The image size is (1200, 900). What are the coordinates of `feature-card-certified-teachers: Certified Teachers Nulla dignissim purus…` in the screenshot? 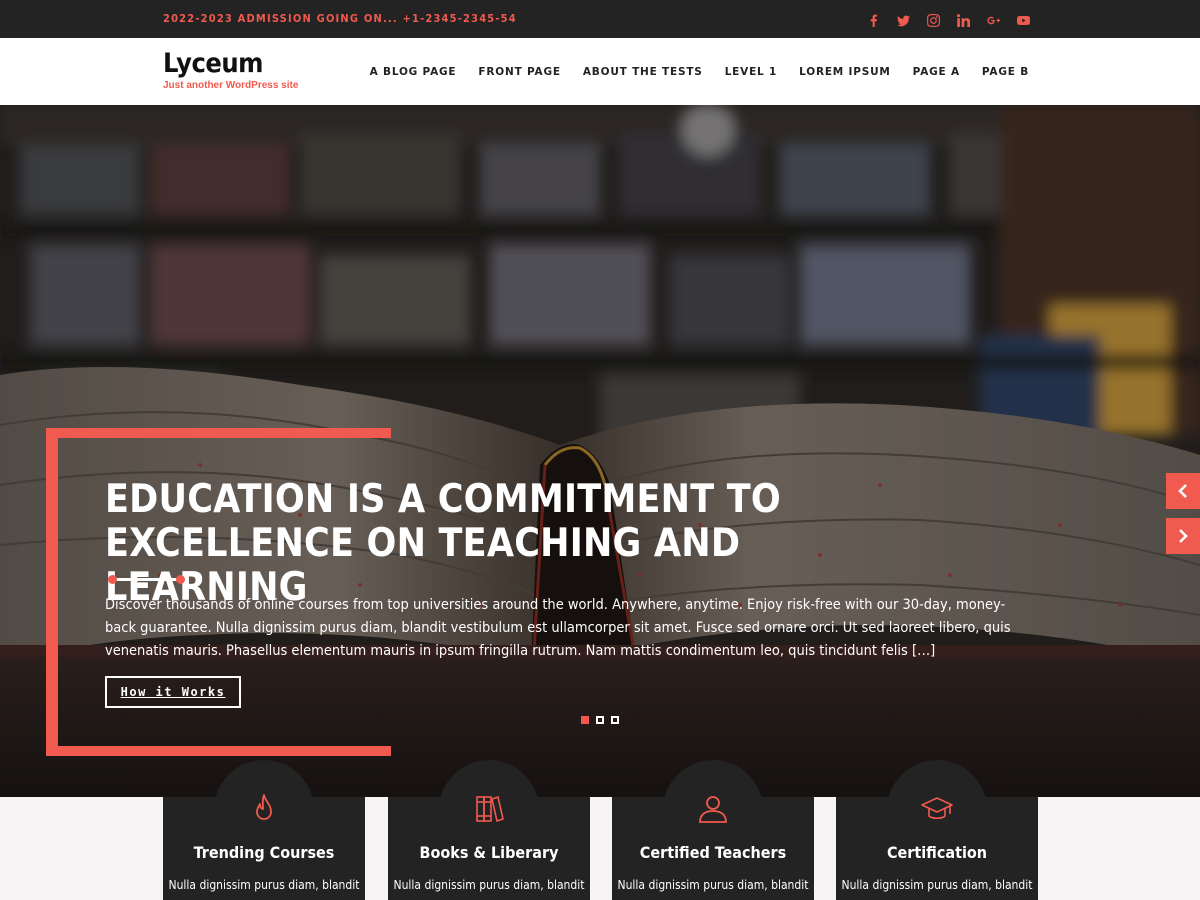 It's located at (713, 830).